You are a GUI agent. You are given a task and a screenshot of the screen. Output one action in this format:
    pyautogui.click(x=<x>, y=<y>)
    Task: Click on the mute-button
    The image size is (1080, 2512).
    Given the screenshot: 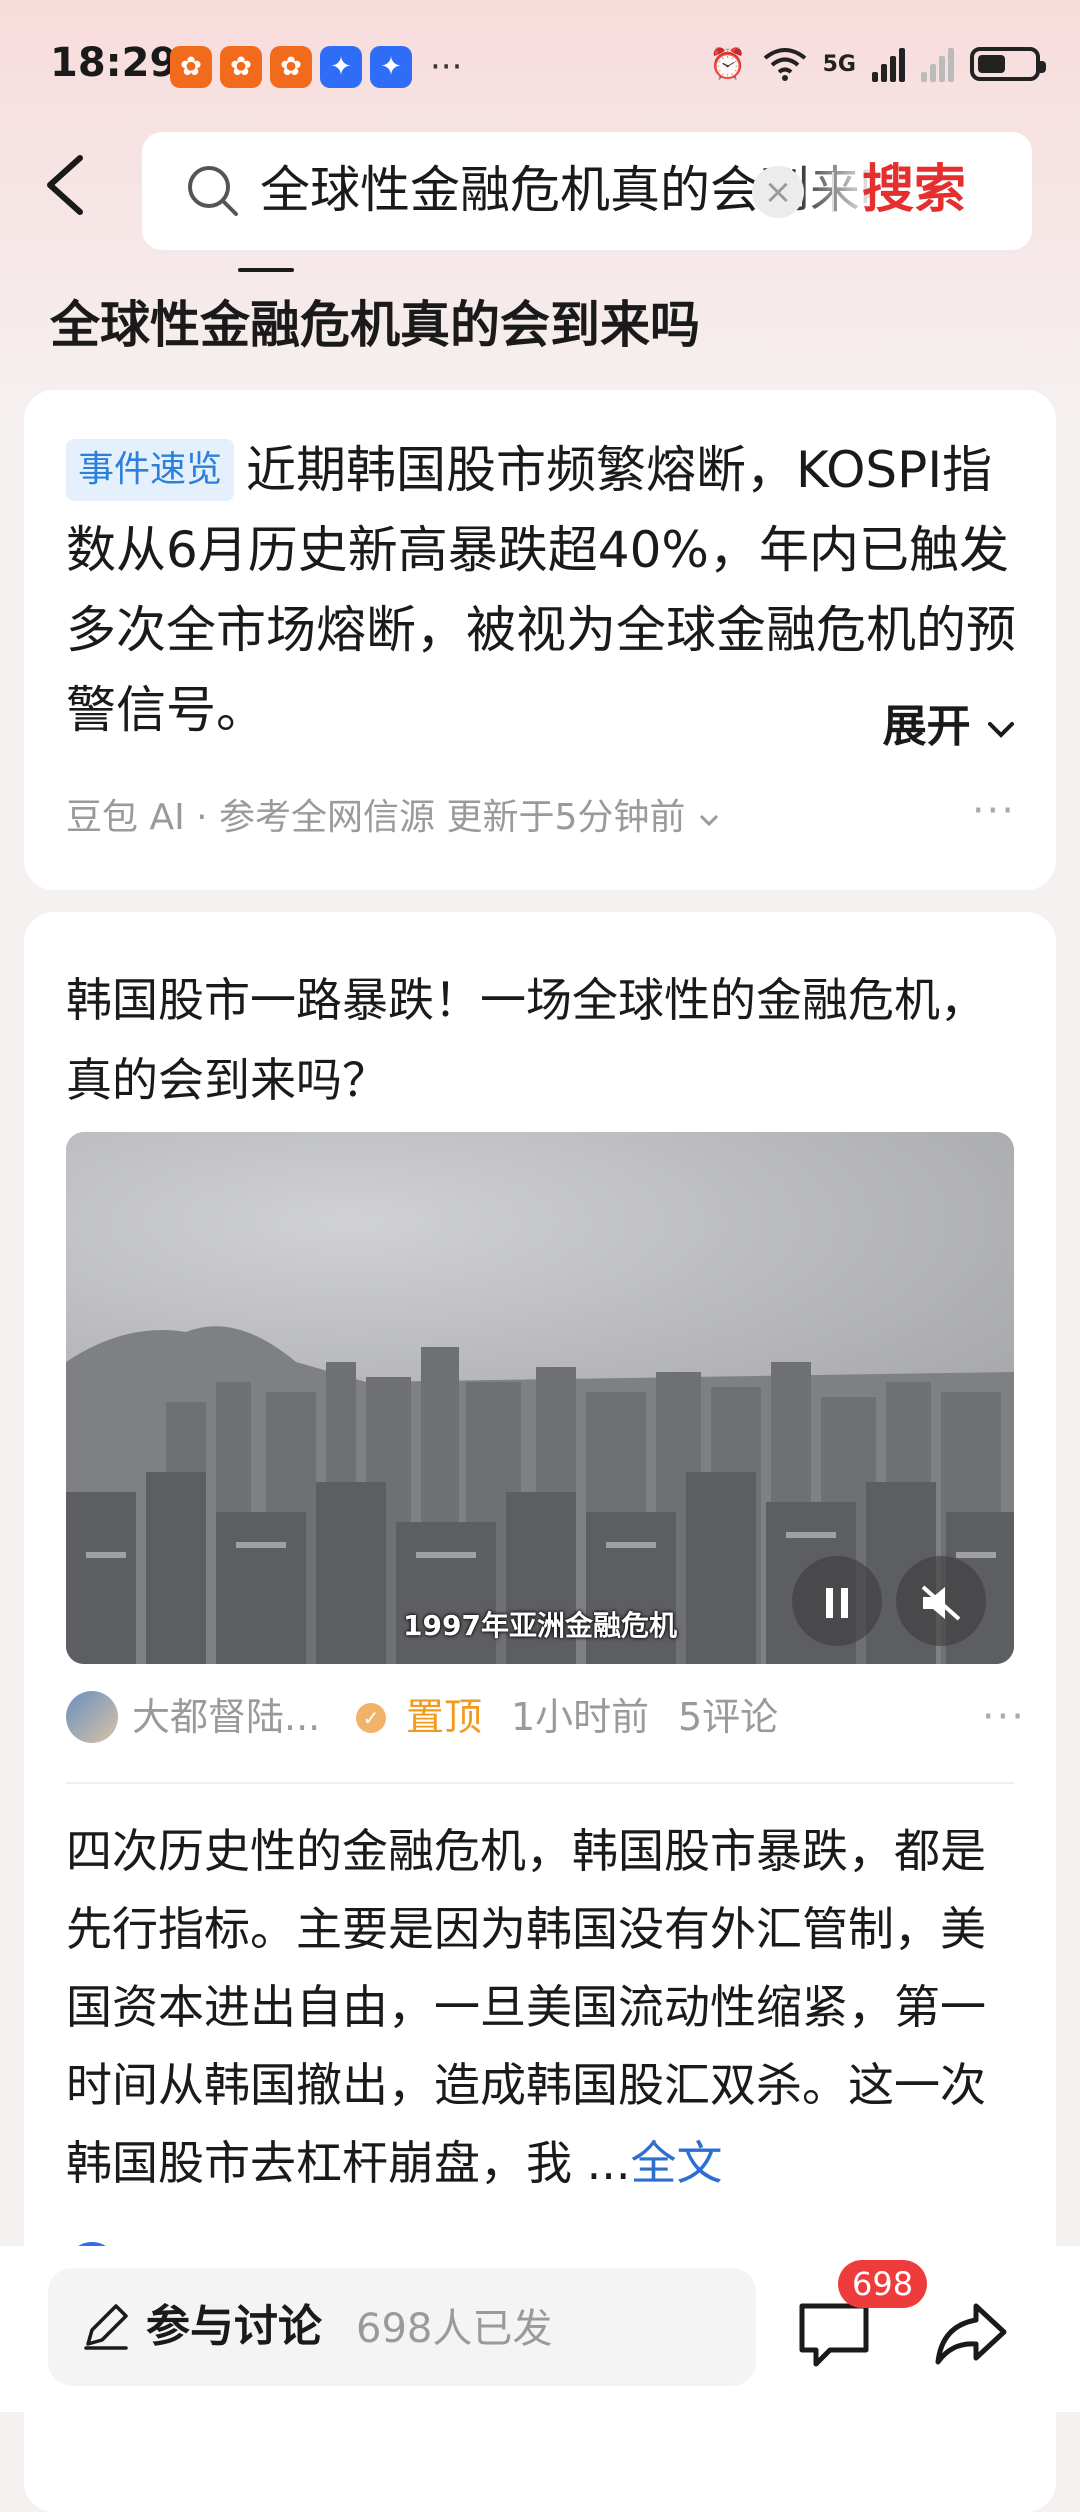 What is the action you would take?
    pyautogui.click(x=941, y=1601)
    